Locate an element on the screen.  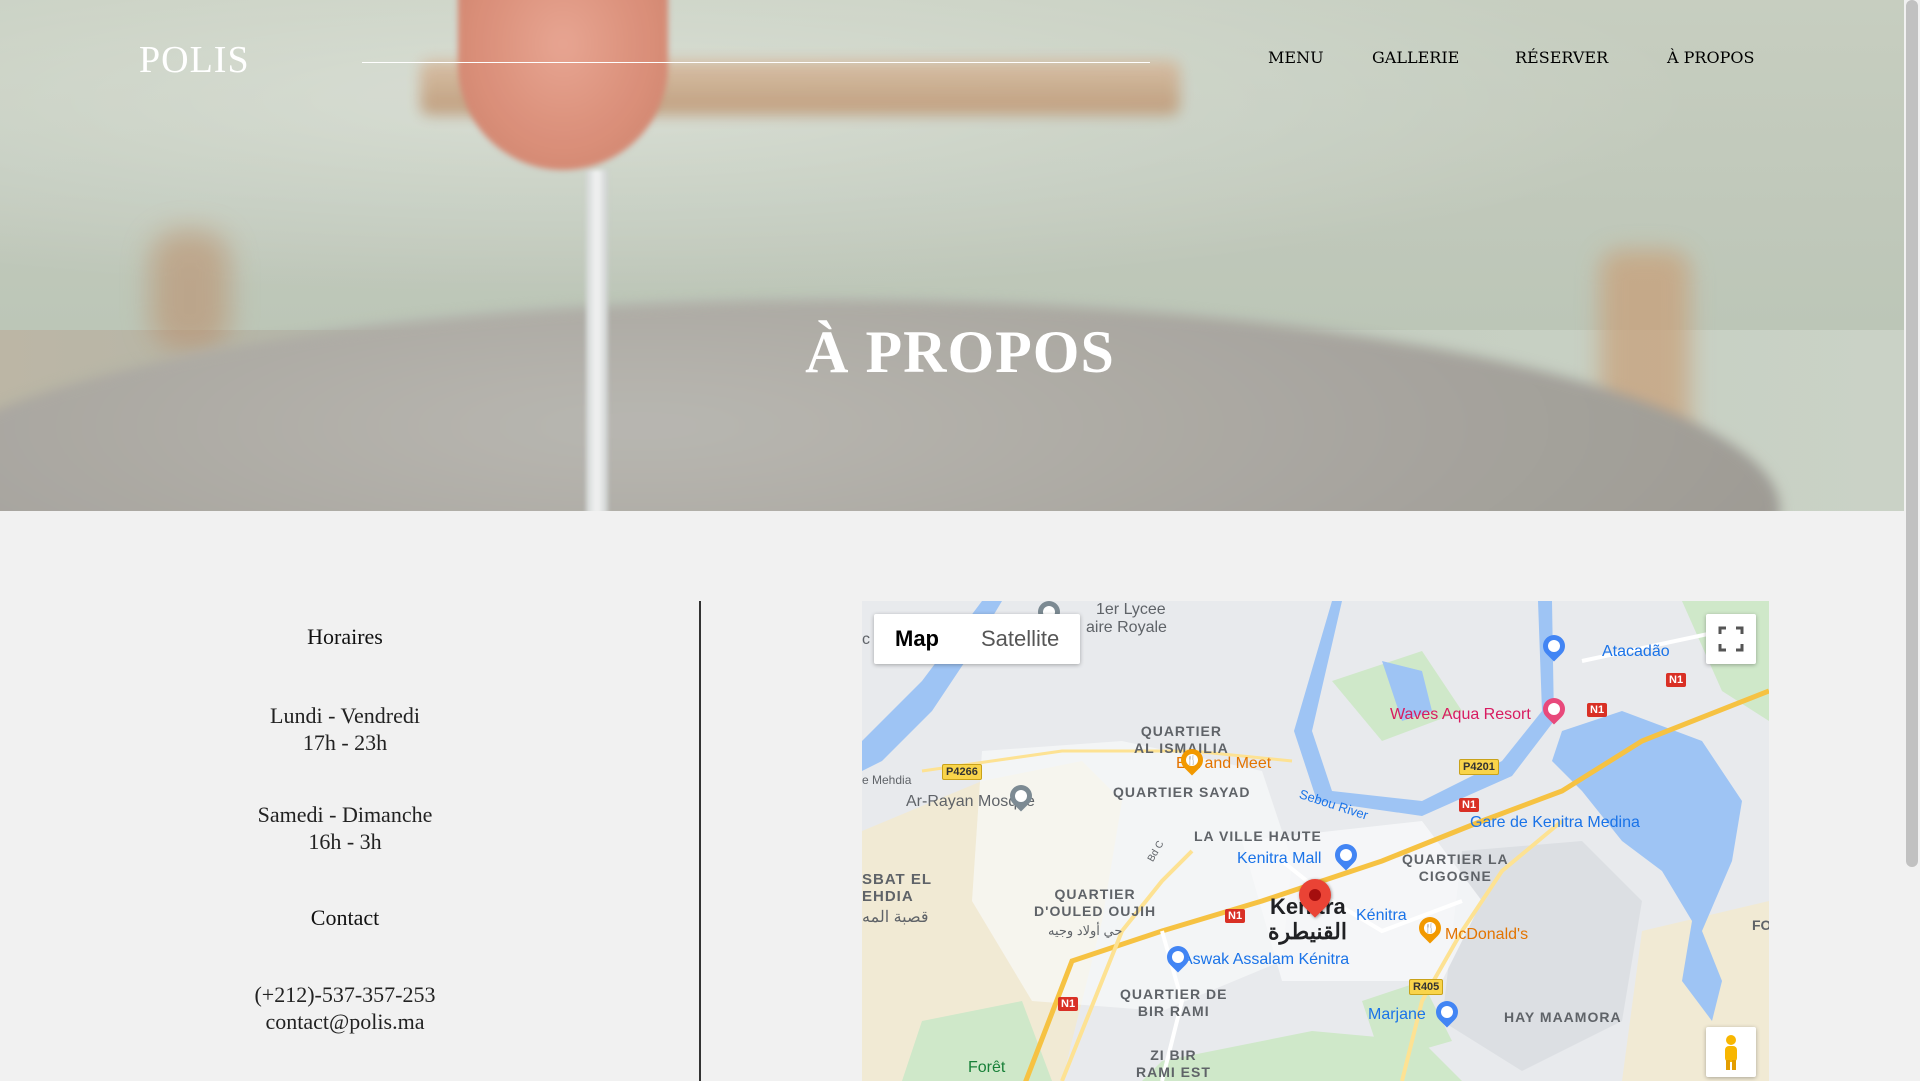
map-label: قصبة المه is located at coordinates (895, 917).